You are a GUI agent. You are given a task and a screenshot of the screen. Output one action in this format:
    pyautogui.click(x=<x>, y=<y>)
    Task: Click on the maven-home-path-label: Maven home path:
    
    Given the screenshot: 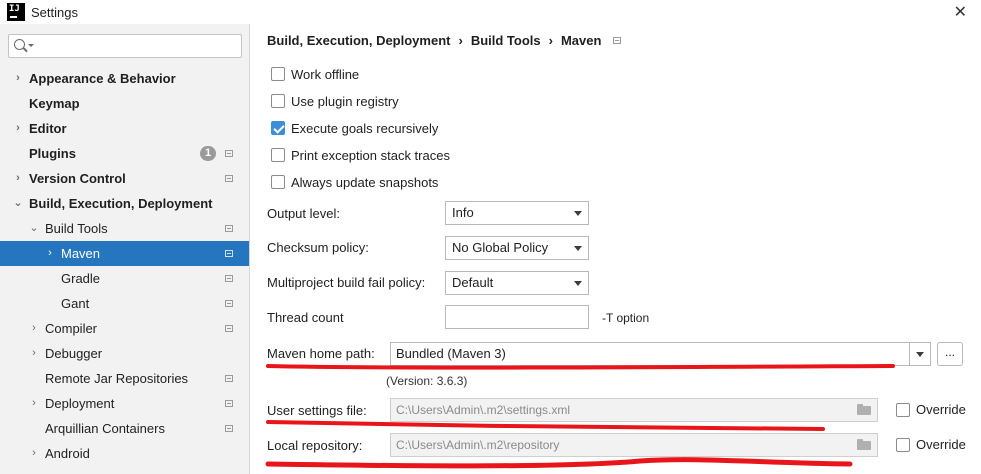 What is the action you would take?
    pyautogui.click(x=321, y=353)
    